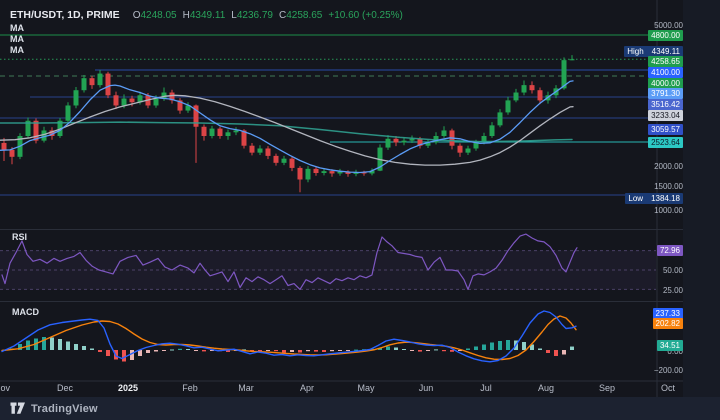  I want to click on time-axis-label-sep: Sep, so click(607, 388).